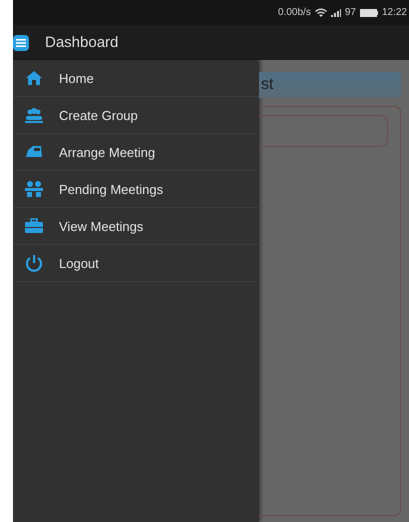 Image resolution: width=409 pixels, height=522 pixels. Describe the element at coordinates (320, 12) in the screenshot. I see `wifi-icon` at that location.